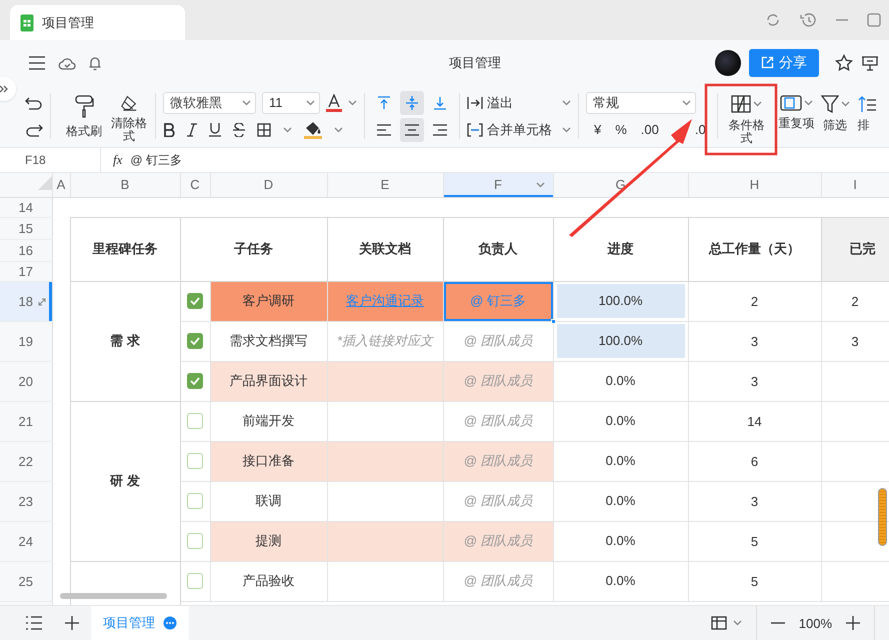 This screenshot has height=640, width=889. I want to click on zoom-in-icon, so click(853, 623).